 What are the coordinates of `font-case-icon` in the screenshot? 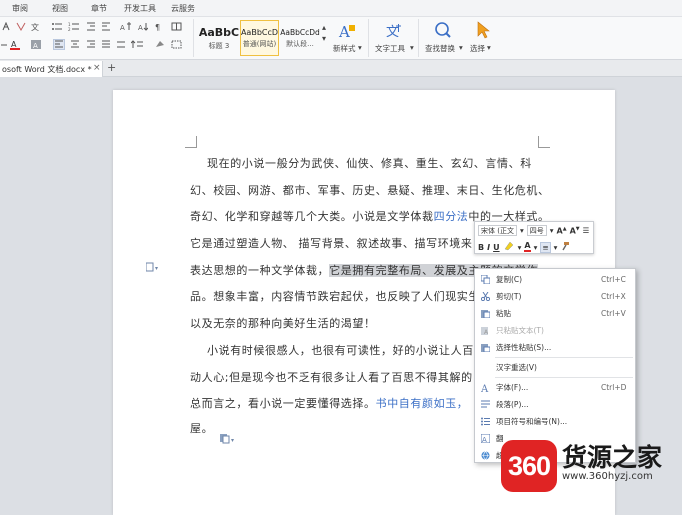 It's located at (7, 26).